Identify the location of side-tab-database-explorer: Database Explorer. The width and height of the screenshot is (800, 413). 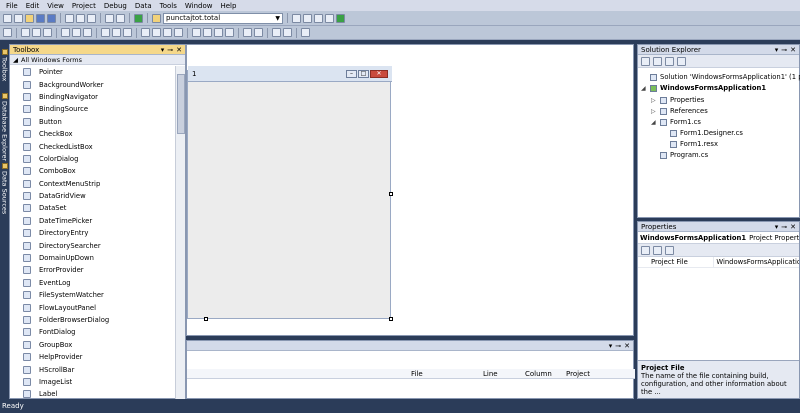
(4, 126).